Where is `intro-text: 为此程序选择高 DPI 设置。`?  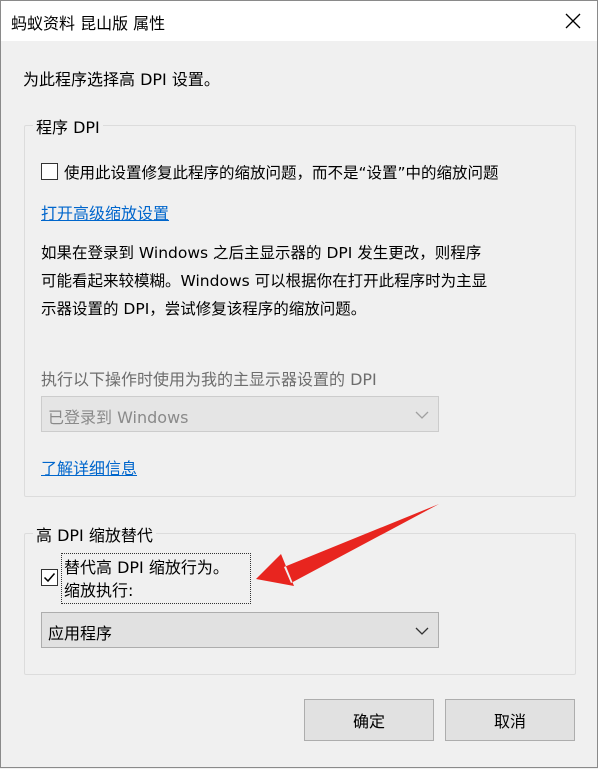 intro-text: 为此程序选择高 DPI 设置。 is located at coordinates (121, 79).